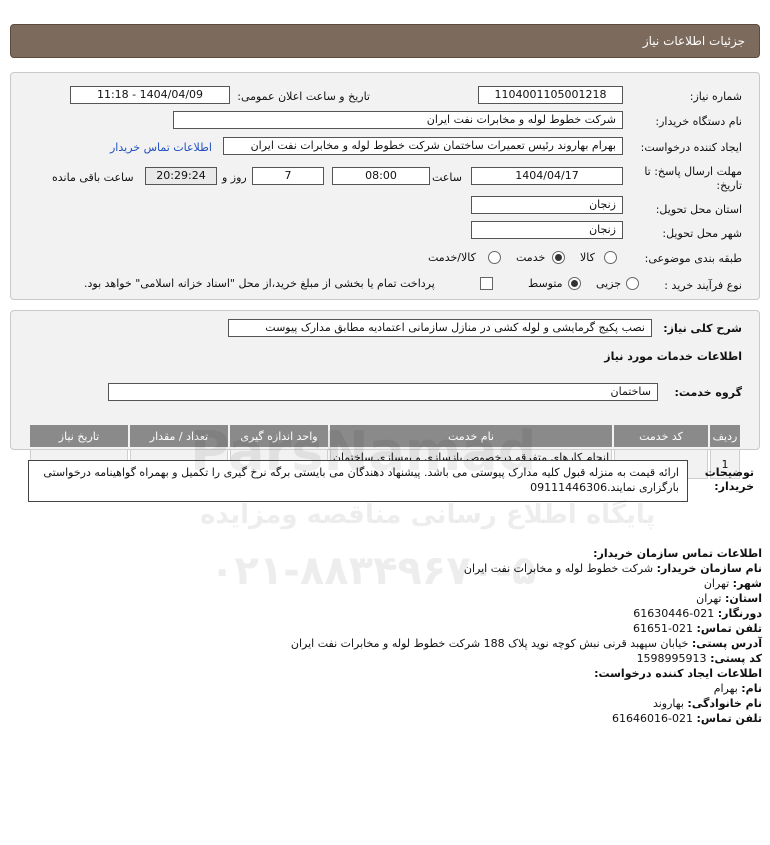  I want to click on days-label: روز و, so click(234, 177).